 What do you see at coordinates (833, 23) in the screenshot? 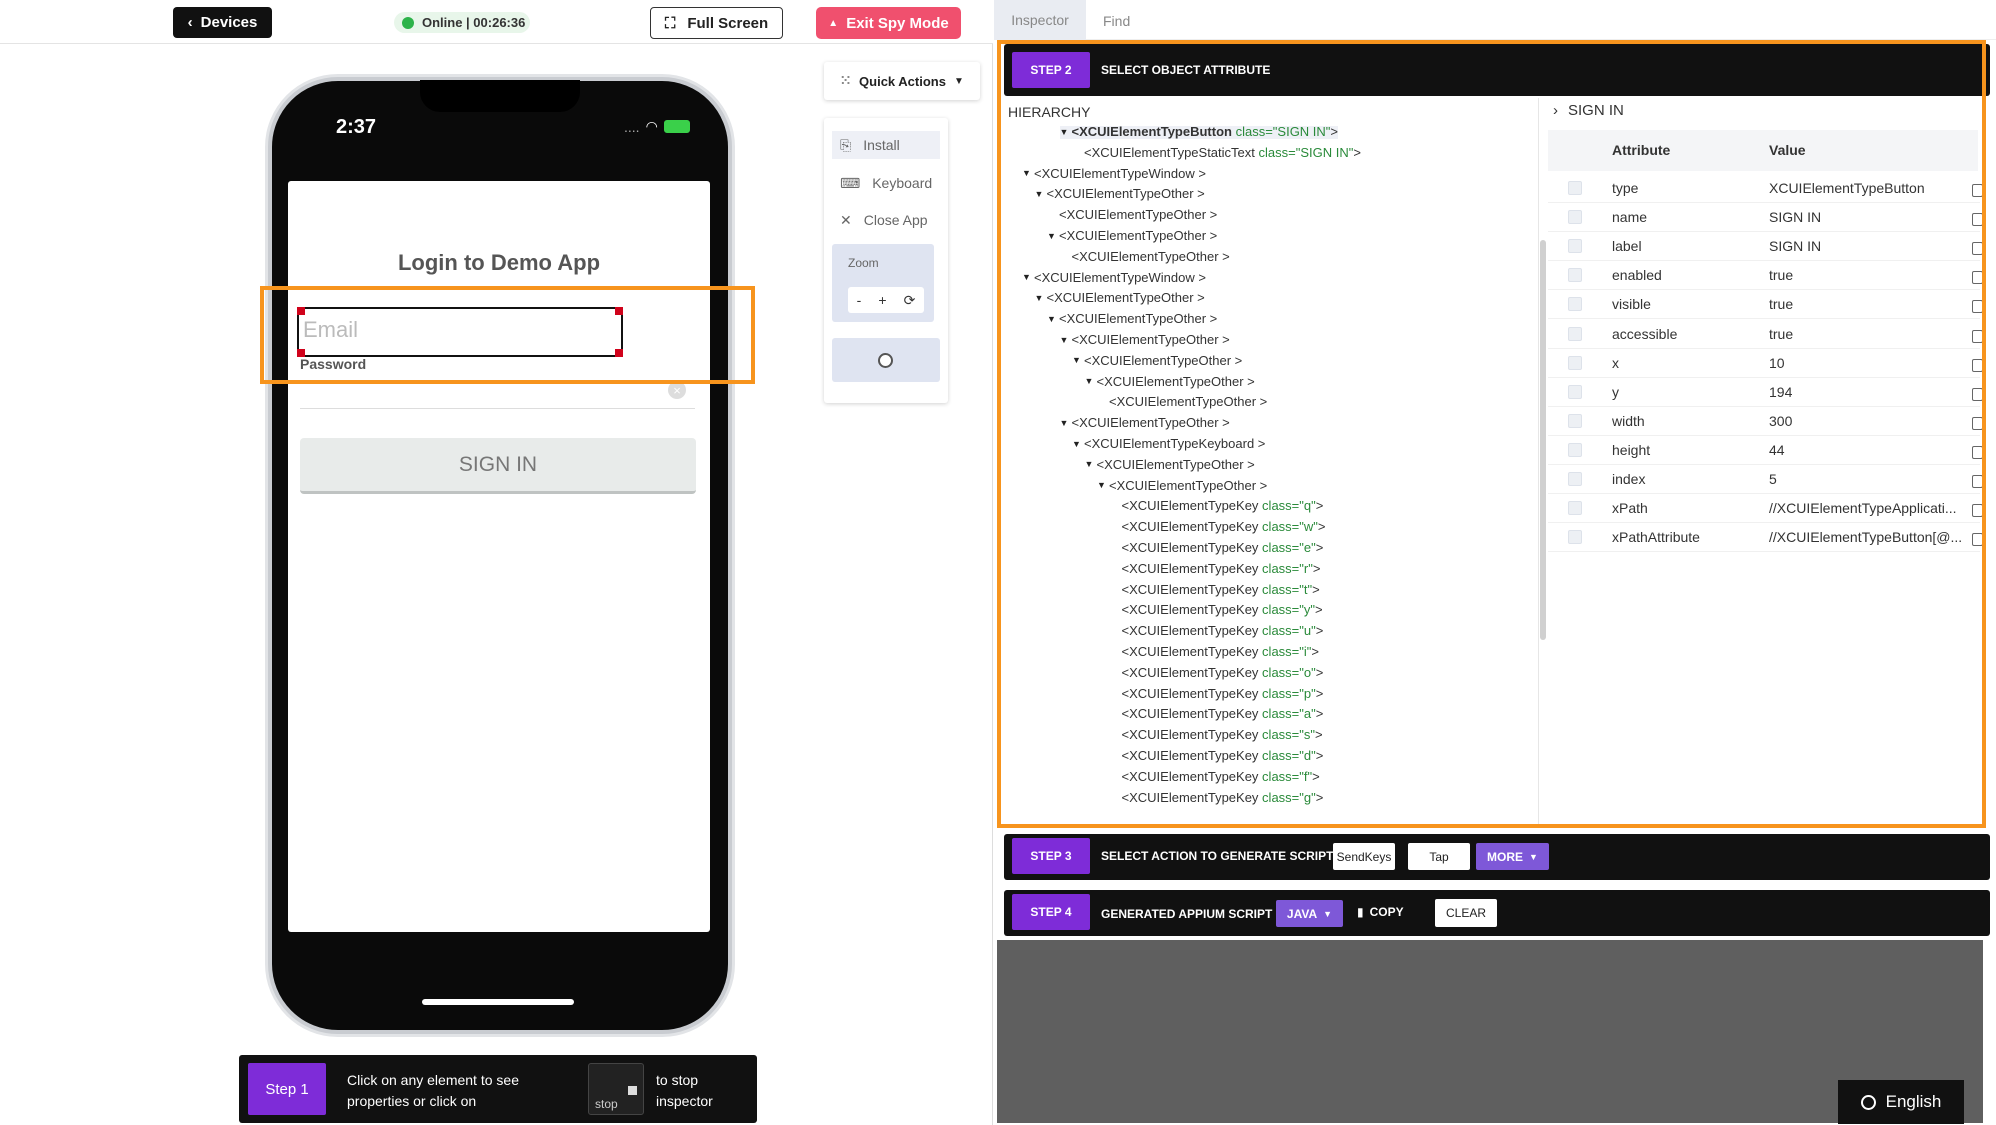
I see `eject-icon: ▲` at bounding box center [833, 23].